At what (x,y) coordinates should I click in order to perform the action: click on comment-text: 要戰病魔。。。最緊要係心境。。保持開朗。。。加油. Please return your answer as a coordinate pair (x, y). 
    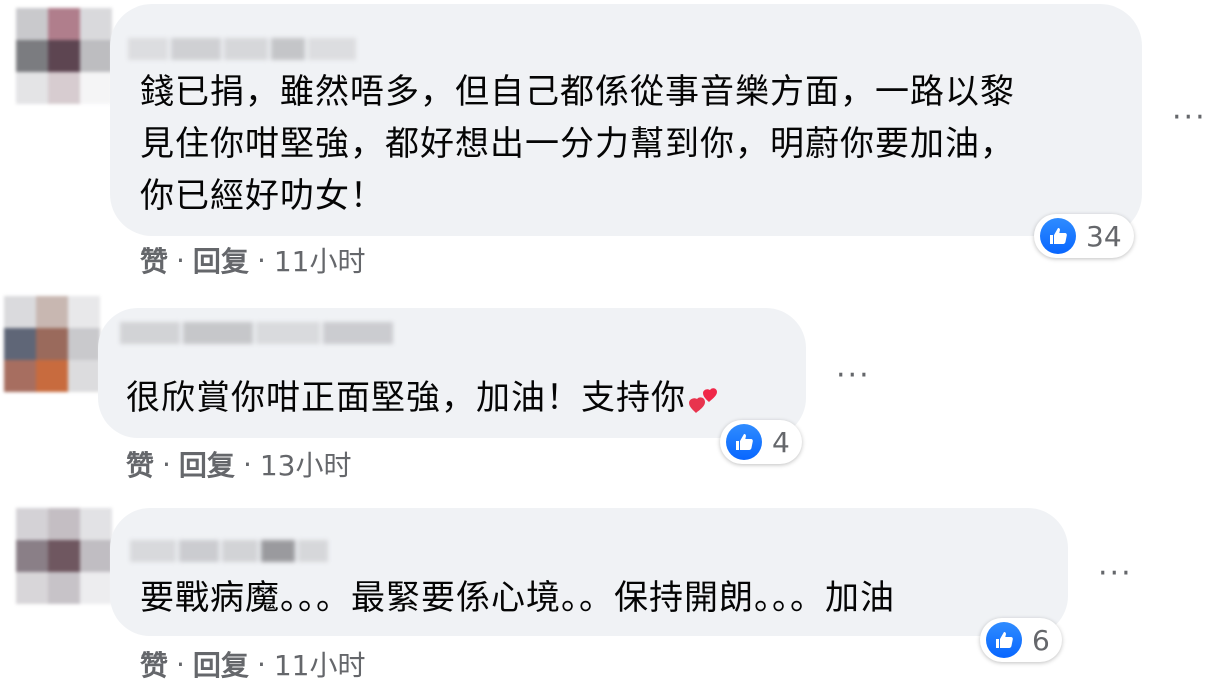
    Looking at the image, I should click on (517, 598).